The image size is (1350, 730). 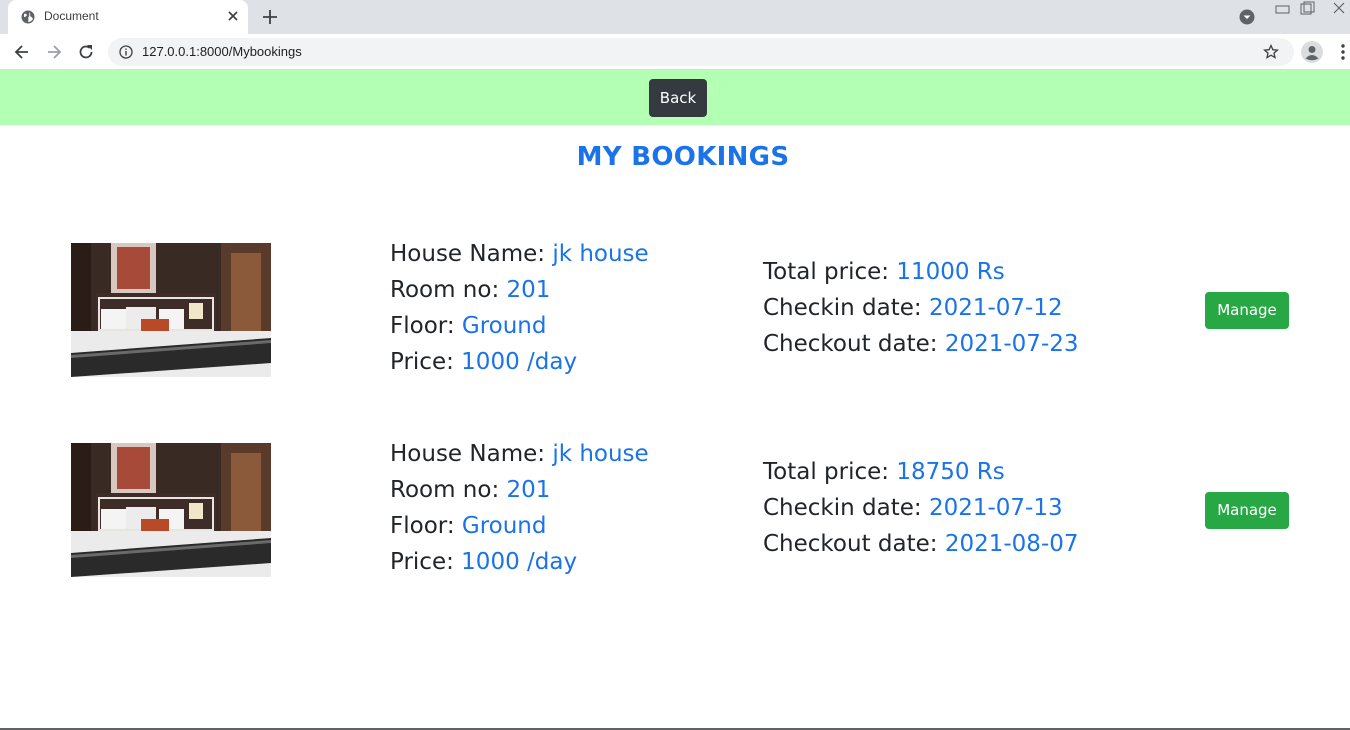 I want to click on checkin-row: Checkin date: 2021-07-13, so click(x=921, y=508).